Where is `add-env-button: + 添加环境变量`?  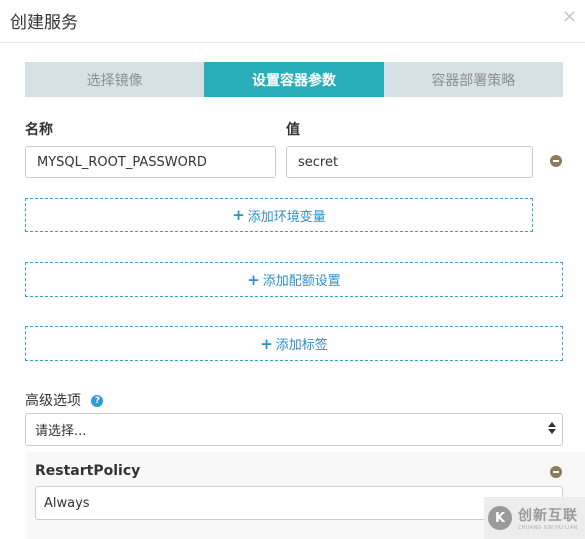 add-env-button: + 添加环境变量 is located at coordinates (279, 215).